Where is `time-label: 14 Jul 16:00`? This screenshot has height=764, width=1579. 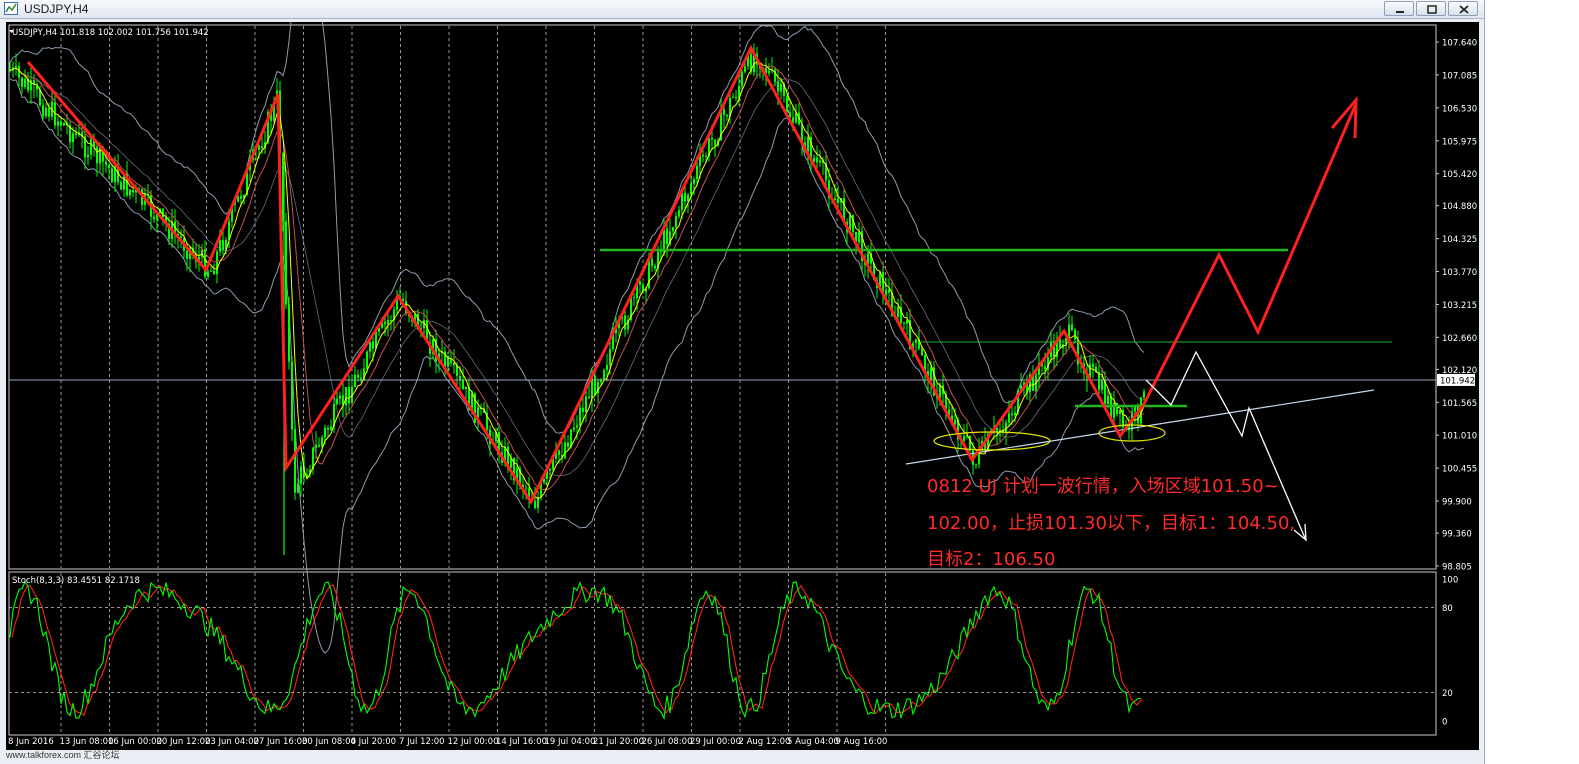
time-label: 14 Jul 16:00 is located at coordinates (521, 742).